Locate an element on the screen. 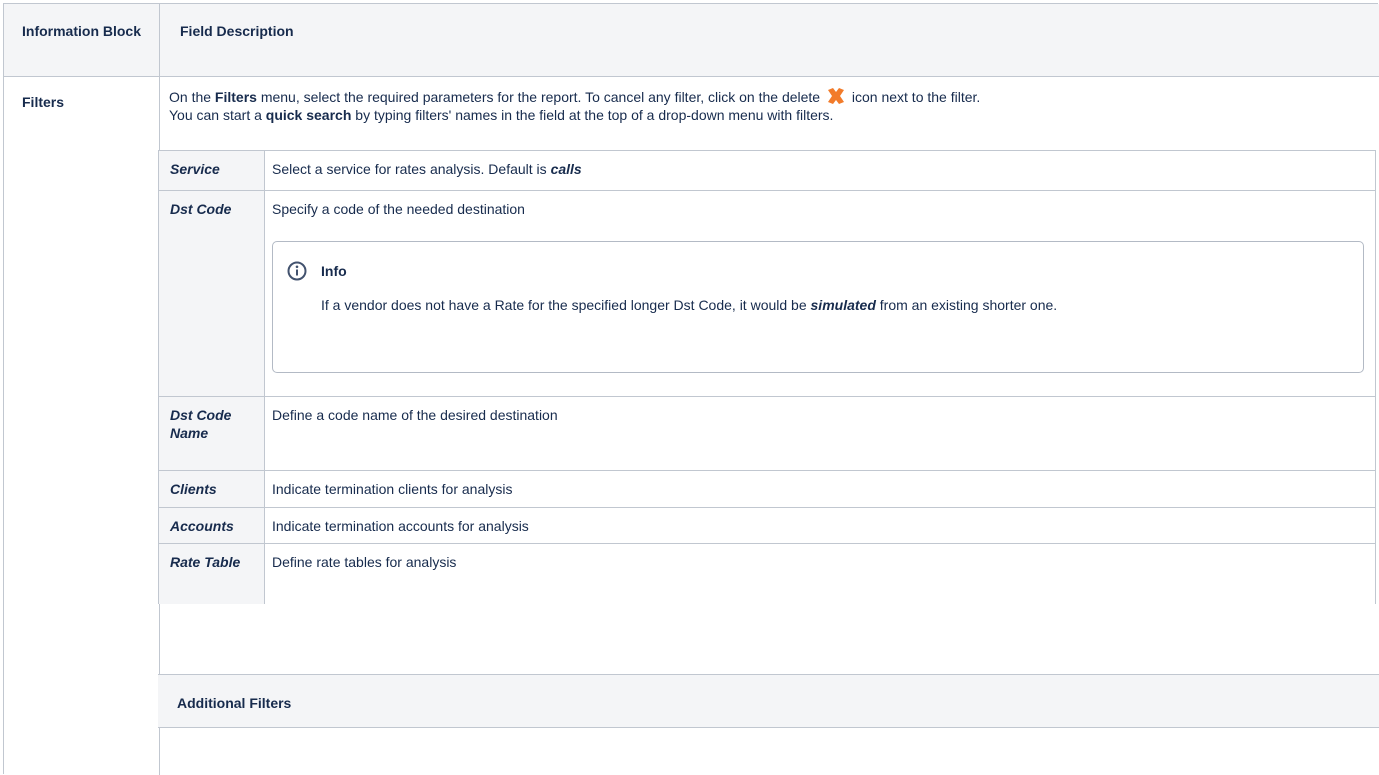 The width and height of the screenshot is (1379, 775). header-information-block: Information Block is located at coordinates (82, 31).